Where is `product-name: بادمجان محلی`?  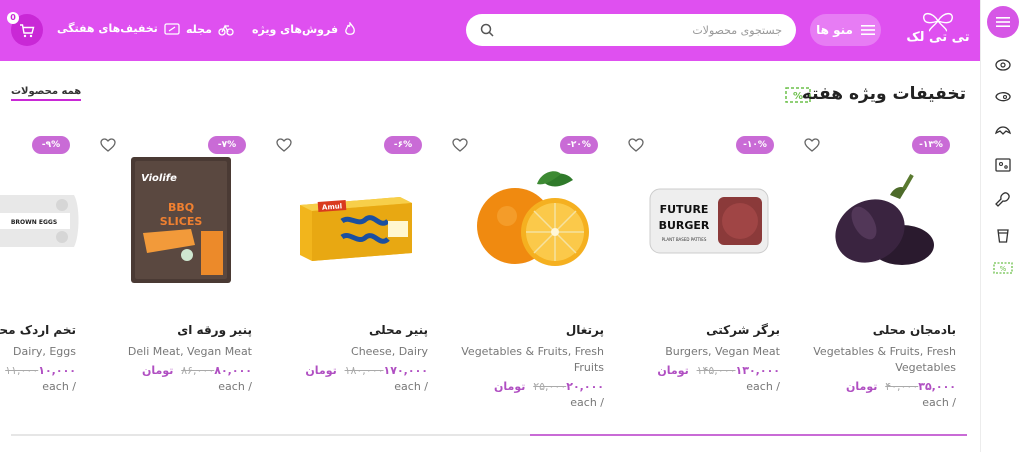 product-name: بادمجان محلی is located at coordinates (914, 330).